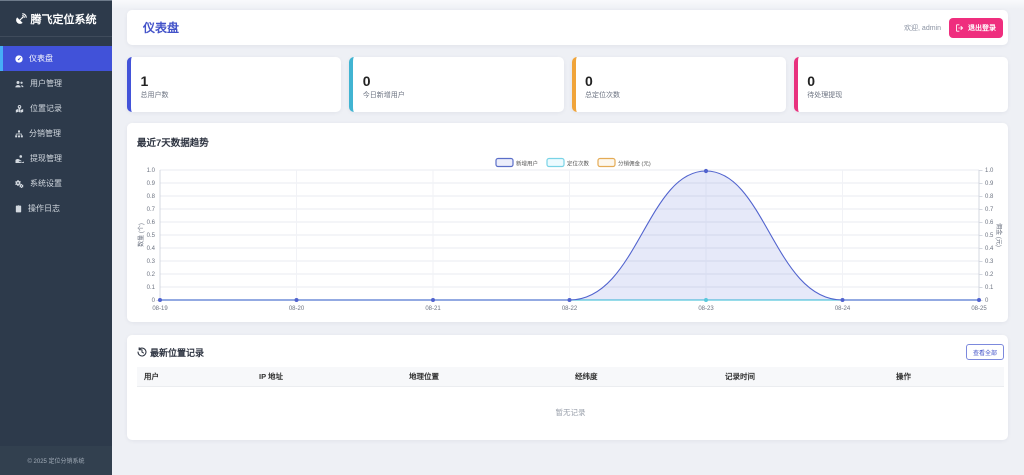  I want to click on svg-text: 08-22, so click(570, 309).